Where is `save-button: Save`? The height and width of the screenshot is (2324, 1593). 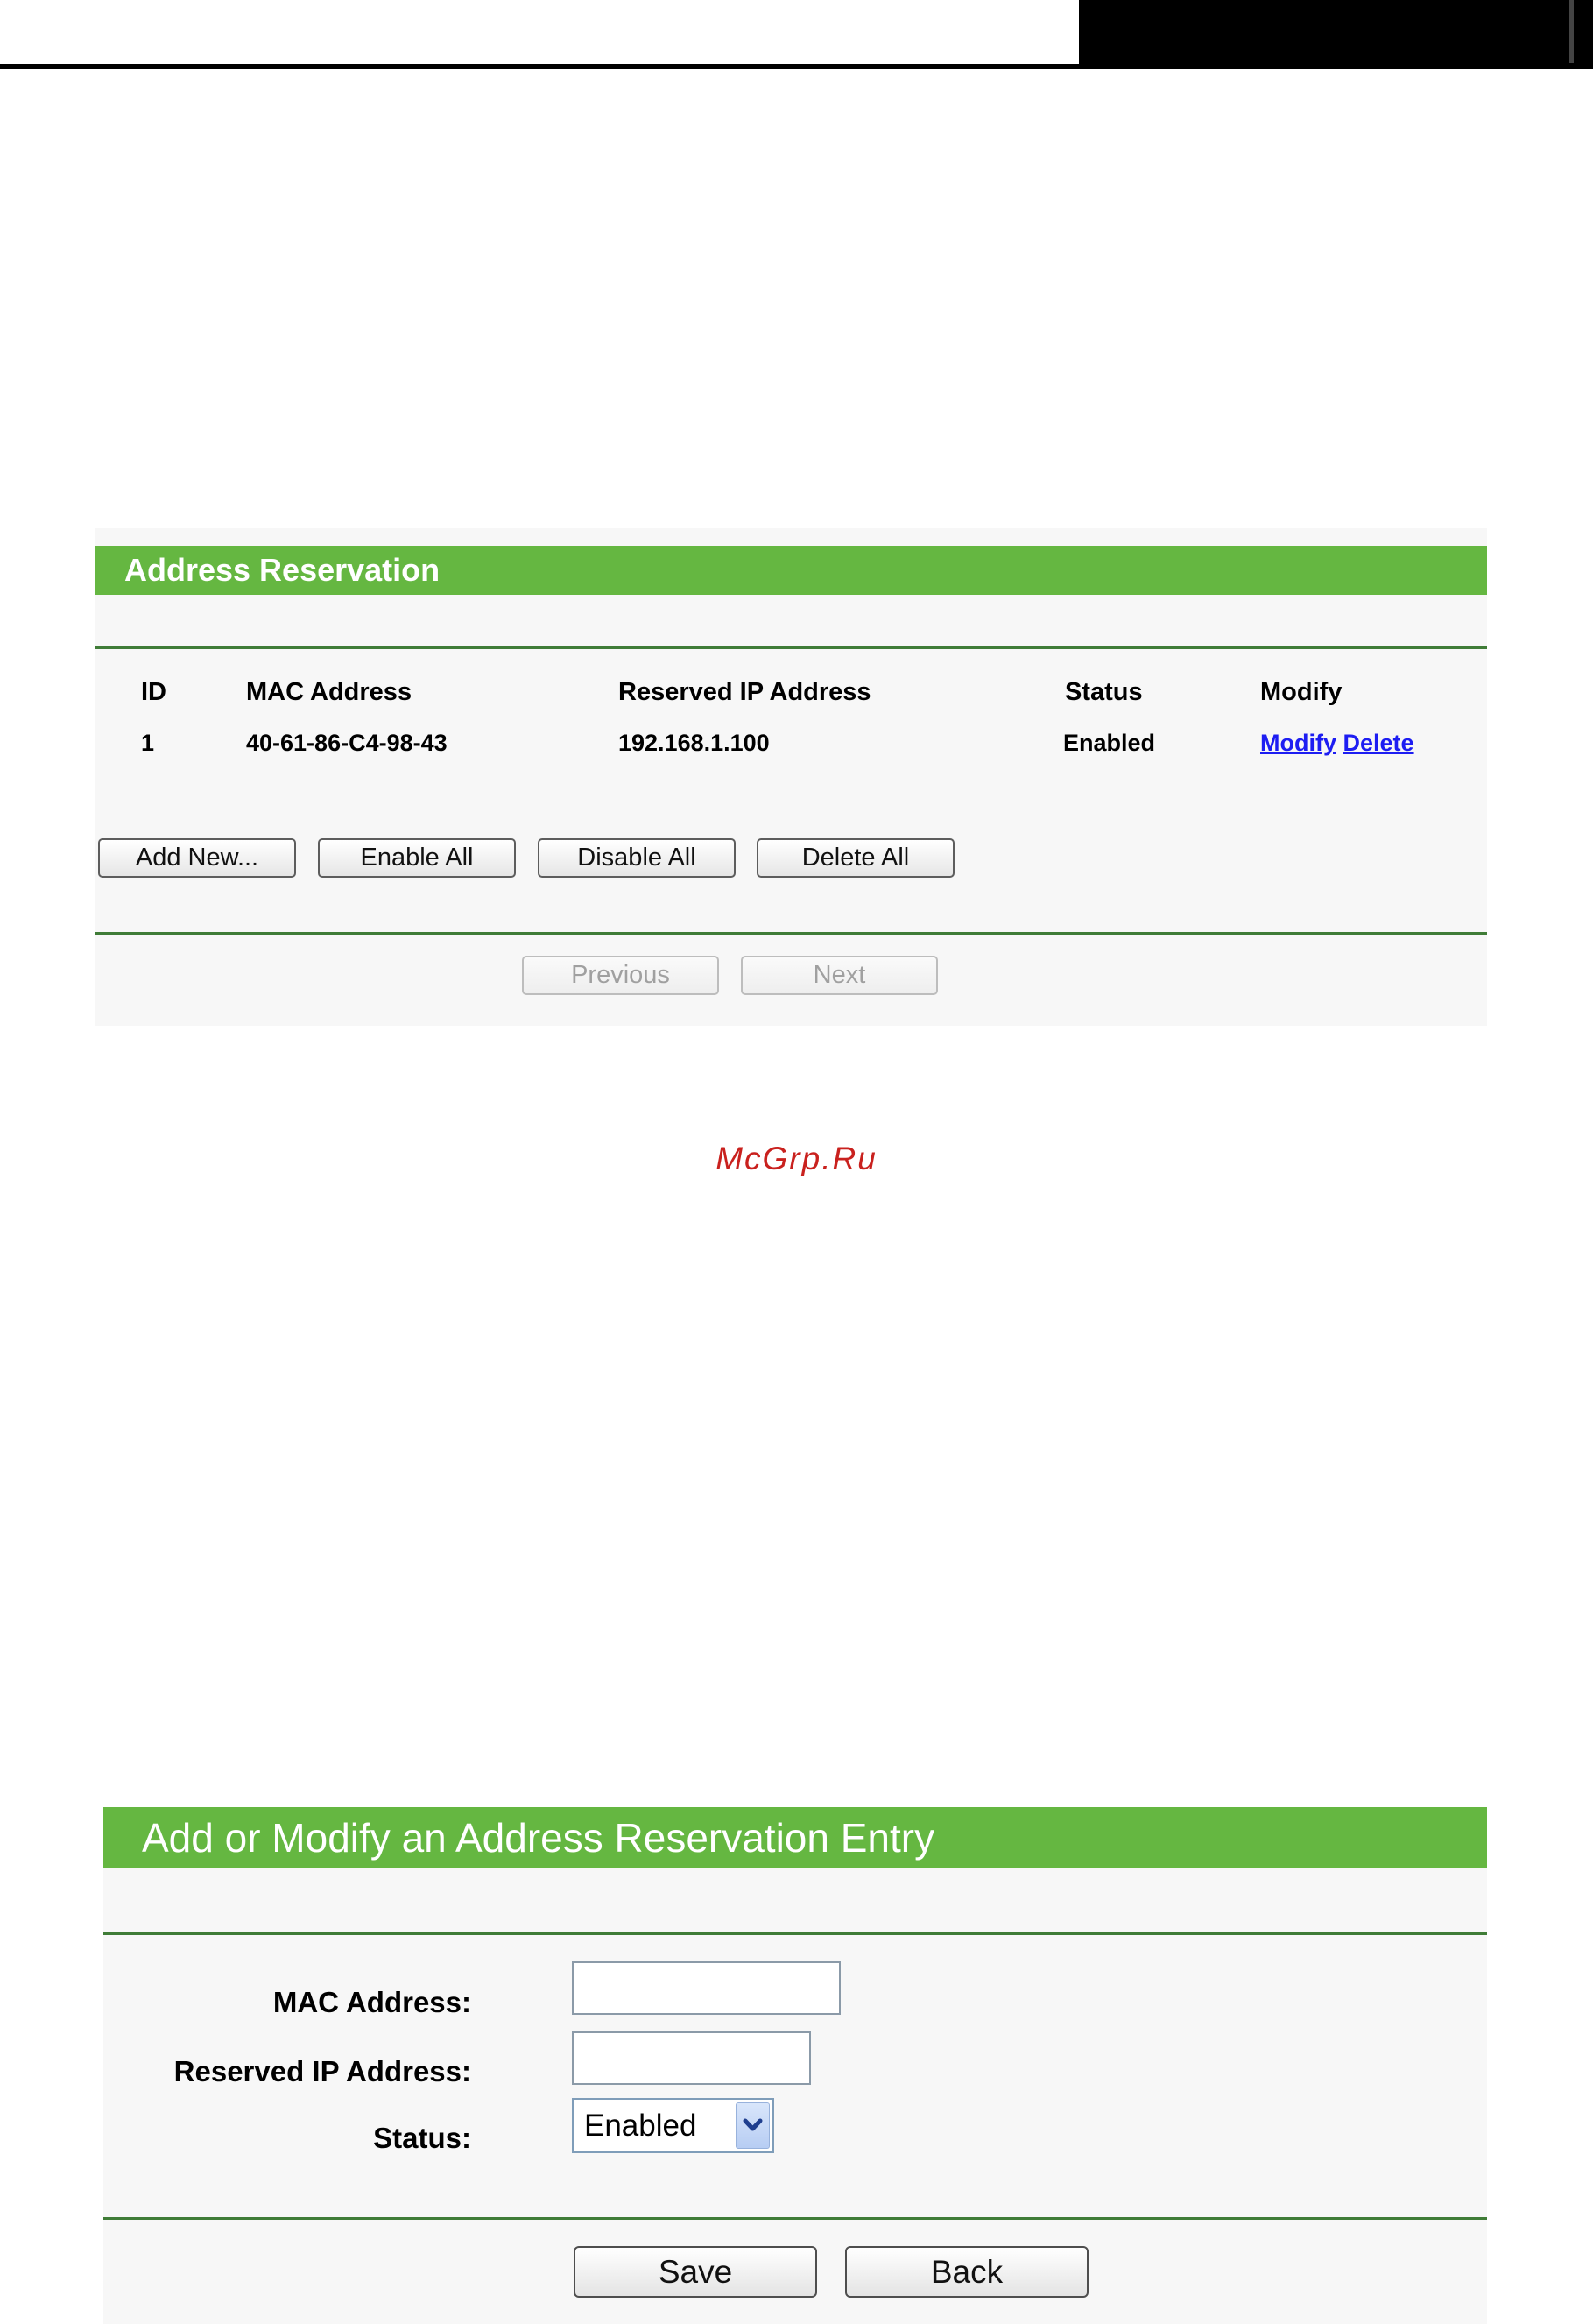
save-button: Save is located at coordinates (695, 2272).